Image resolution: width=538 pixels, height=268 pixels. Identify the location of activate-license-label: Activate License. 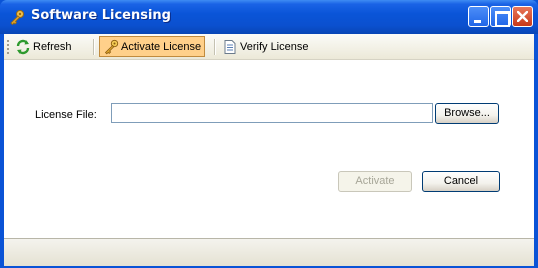
(161, 46).